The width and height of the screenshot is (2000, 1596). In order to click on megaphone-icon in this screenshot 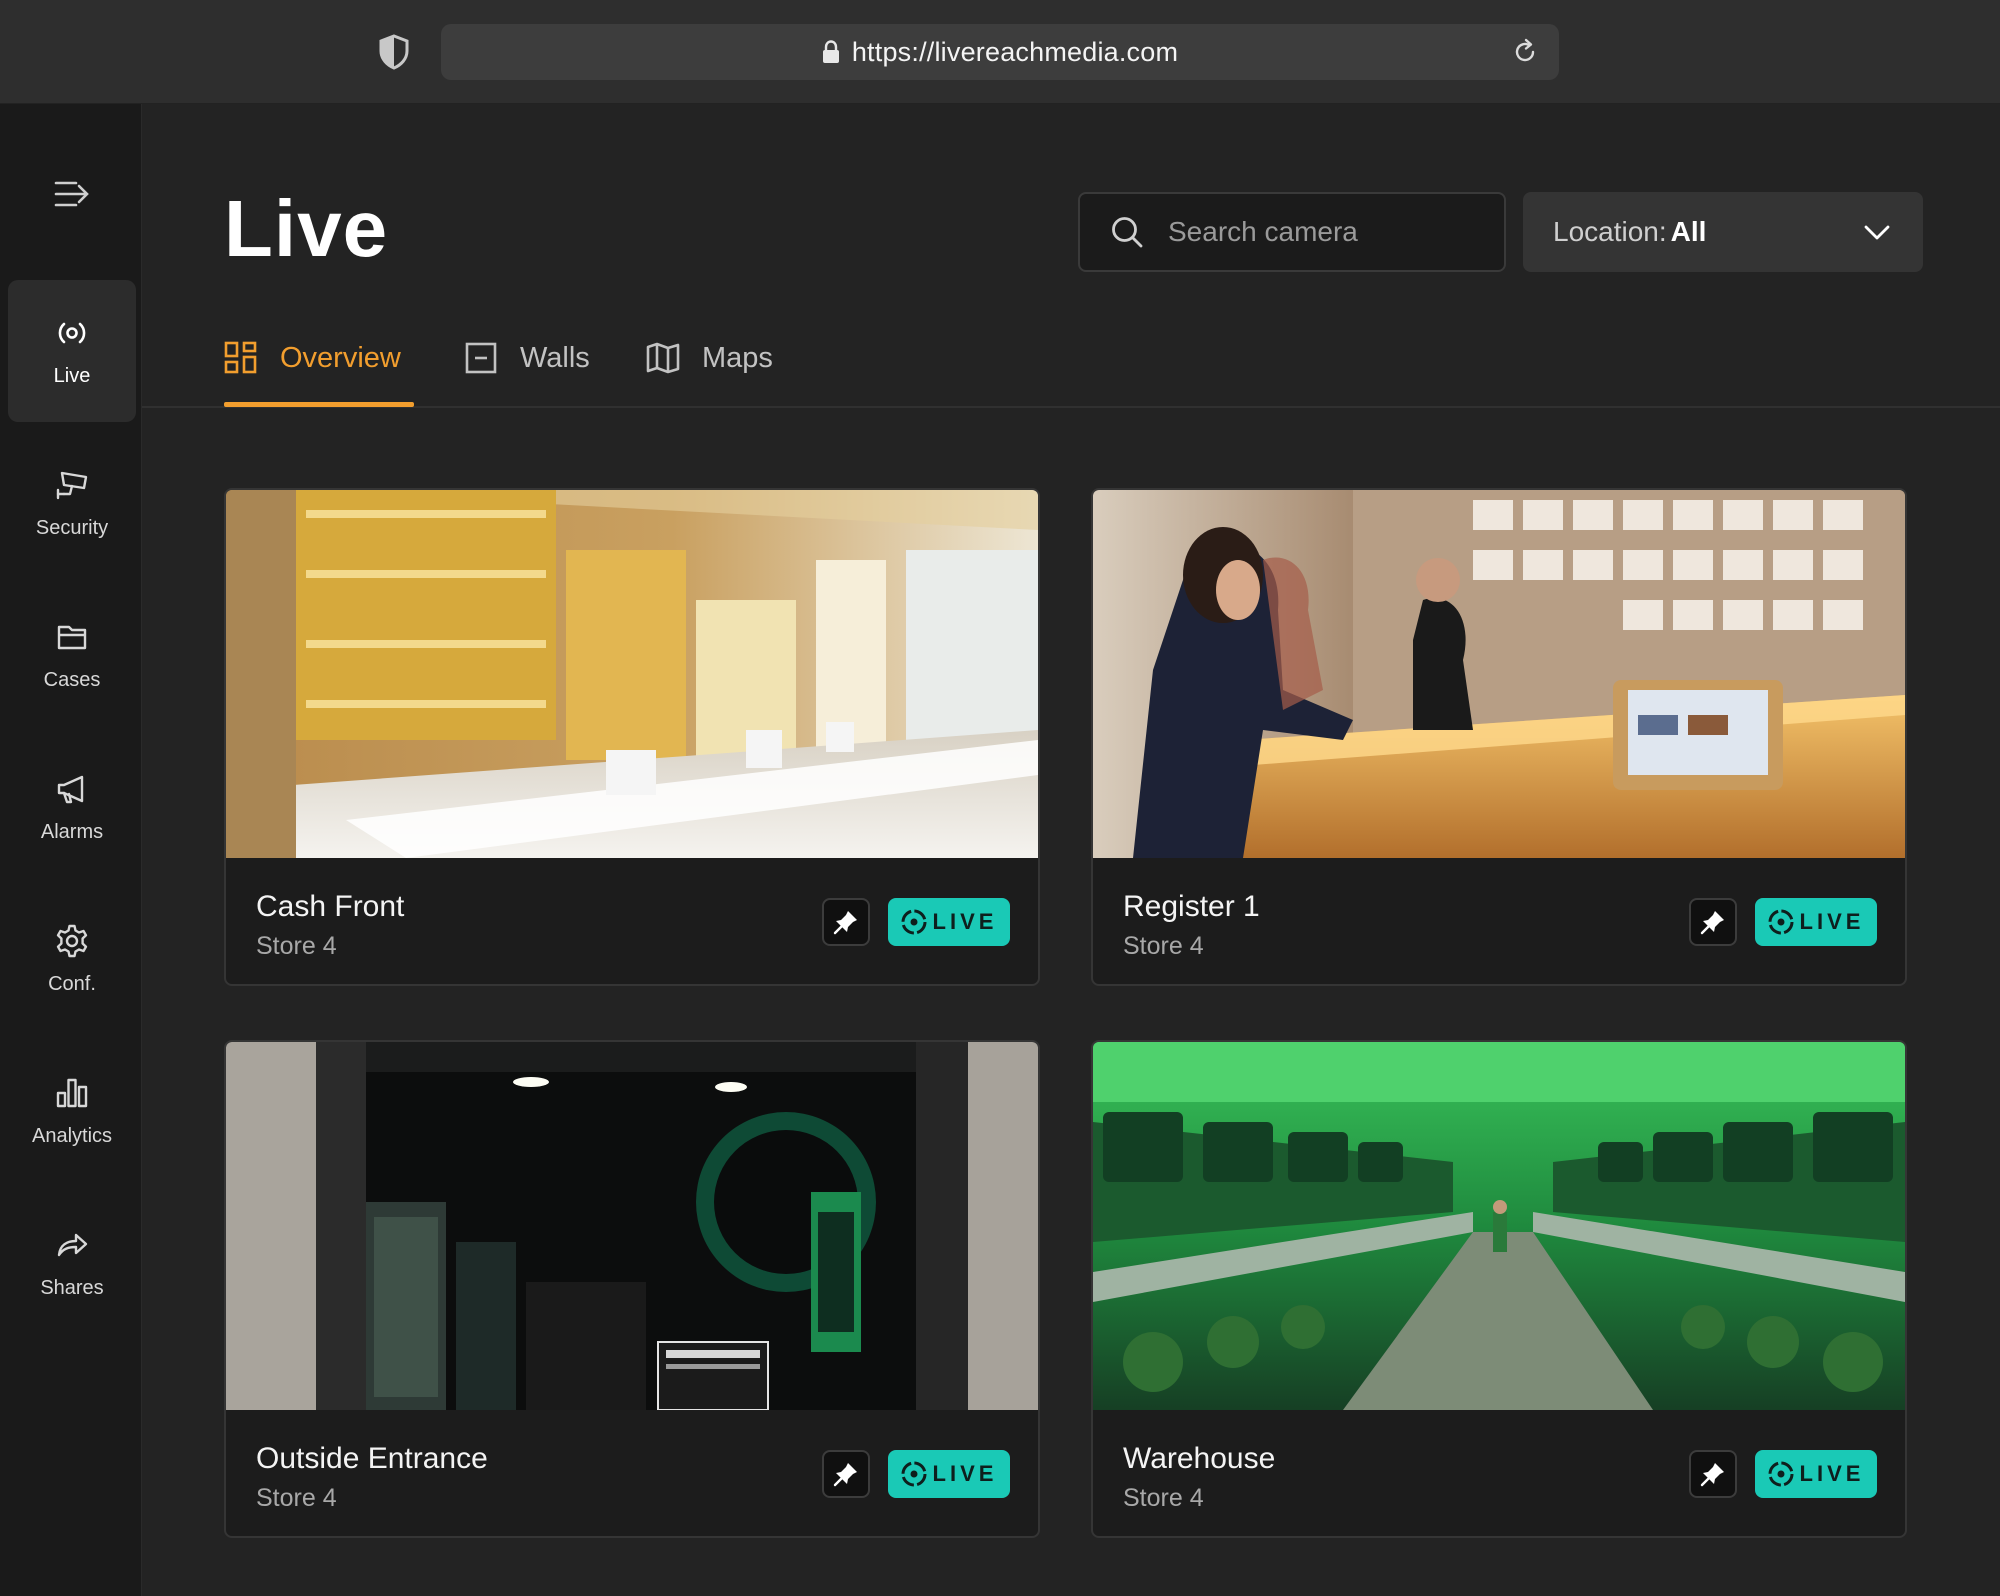, I will do `click(70, 789)`.